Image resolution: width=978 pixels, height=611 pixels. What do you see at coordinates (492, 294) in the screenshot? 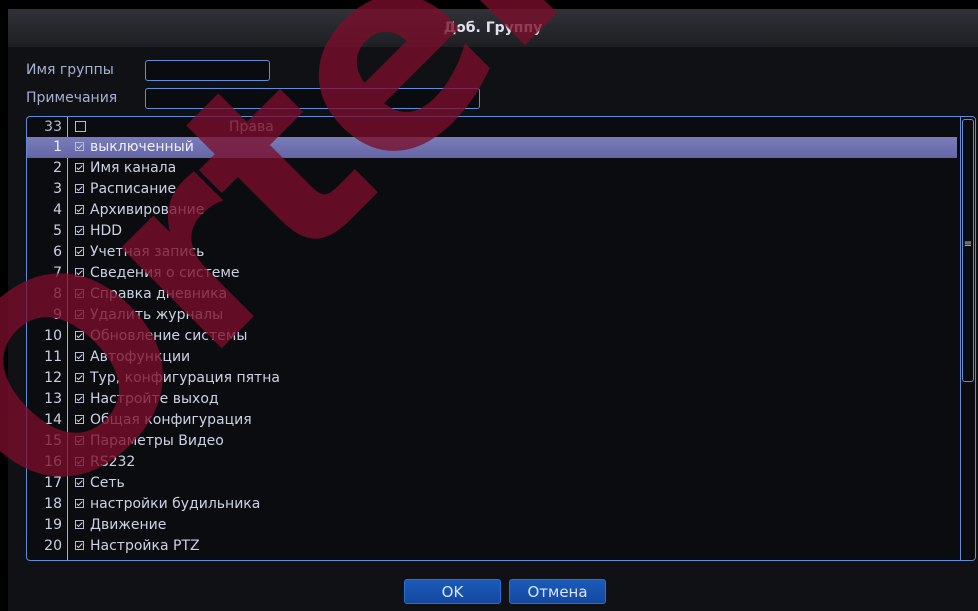
I see `list-item: 8 Справка дневника` at bounding box center [492, 294].